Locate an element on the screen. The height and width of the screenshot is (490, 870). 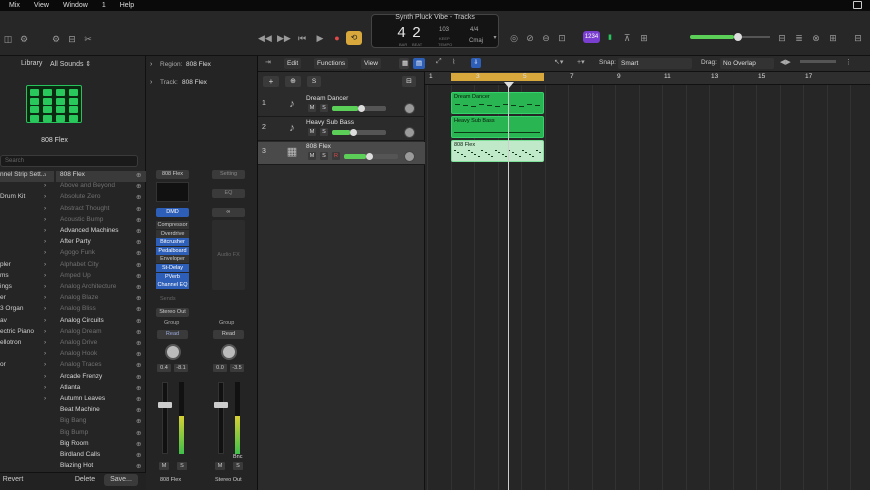
library-patch: Analog Hook is located at coordinates (101, 355).